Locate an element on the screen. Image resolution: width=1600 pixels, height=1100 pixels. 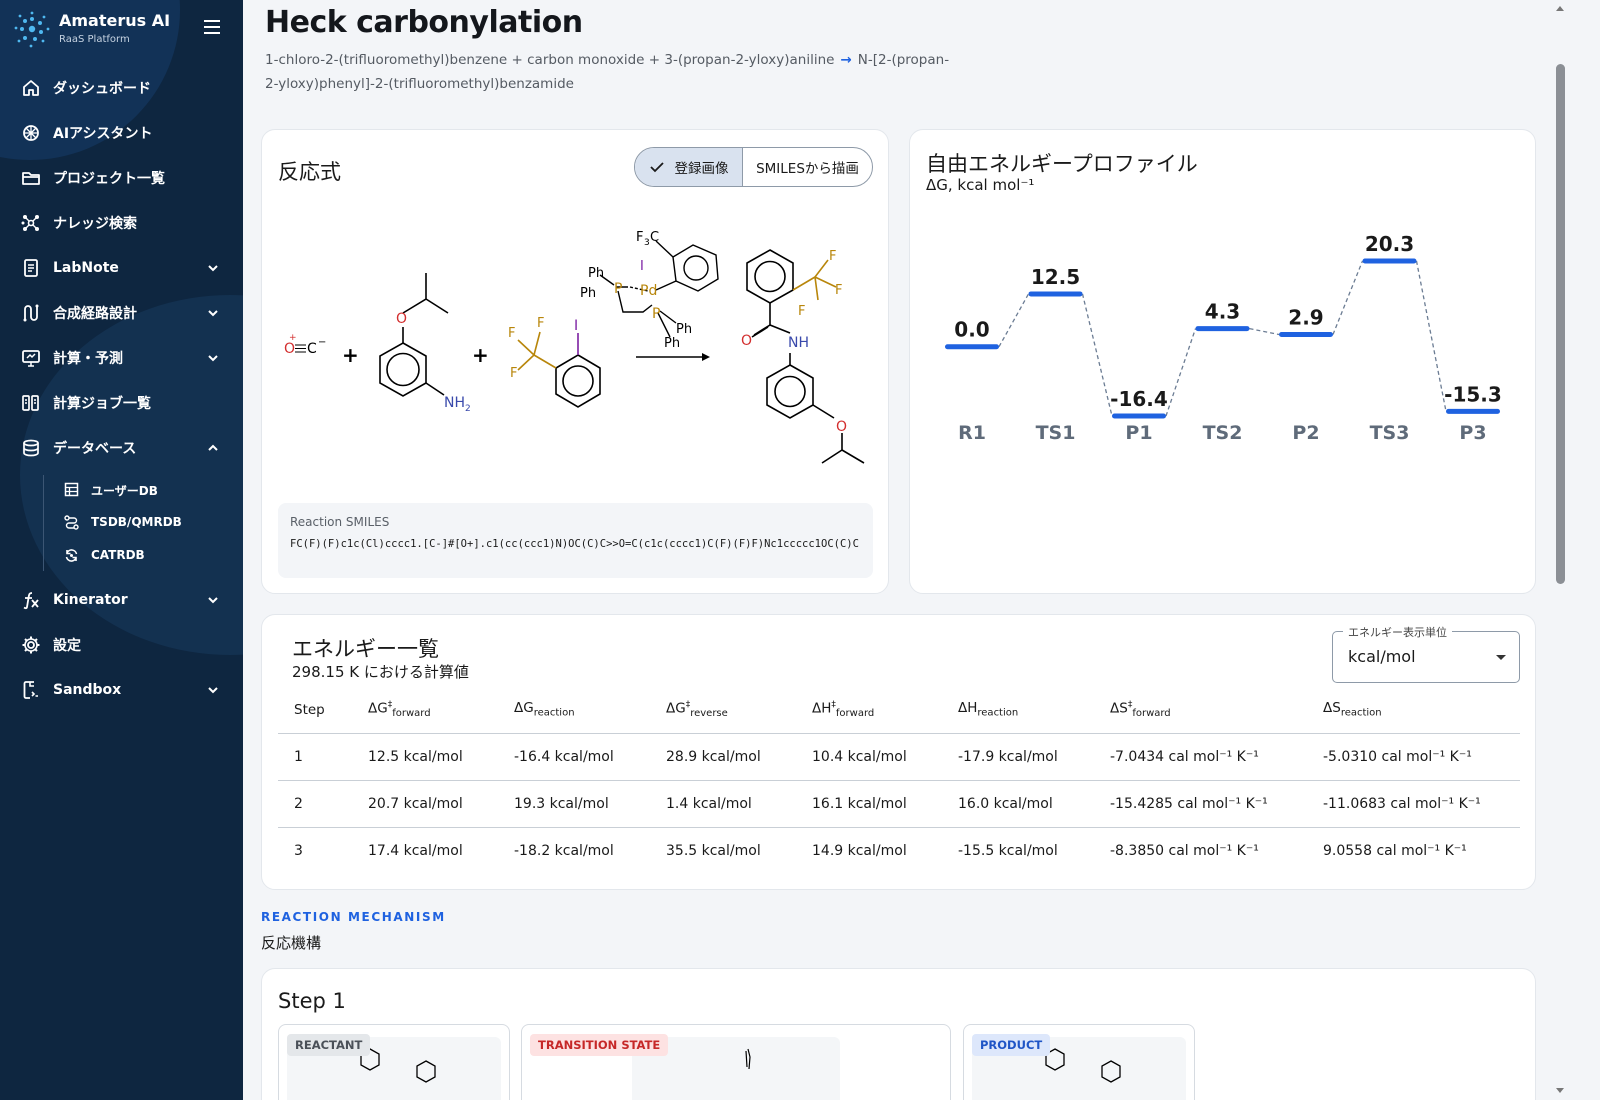
brand: Amaterus AI RaaS Platform is located at coordinates (121, 30).